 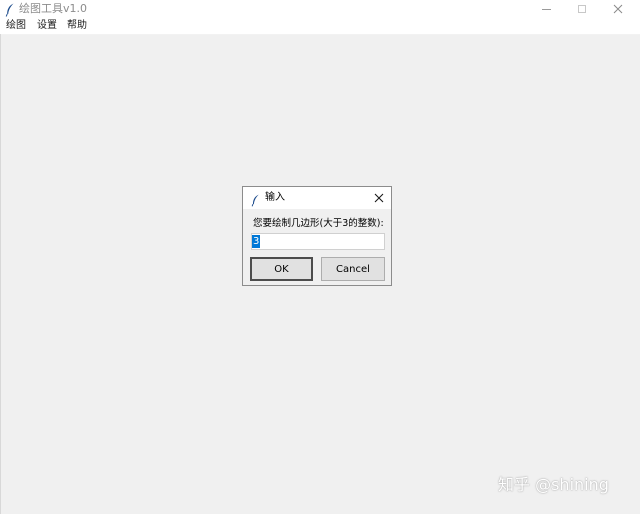 I want to click on maximize-icon, so click(x=582, y=9).